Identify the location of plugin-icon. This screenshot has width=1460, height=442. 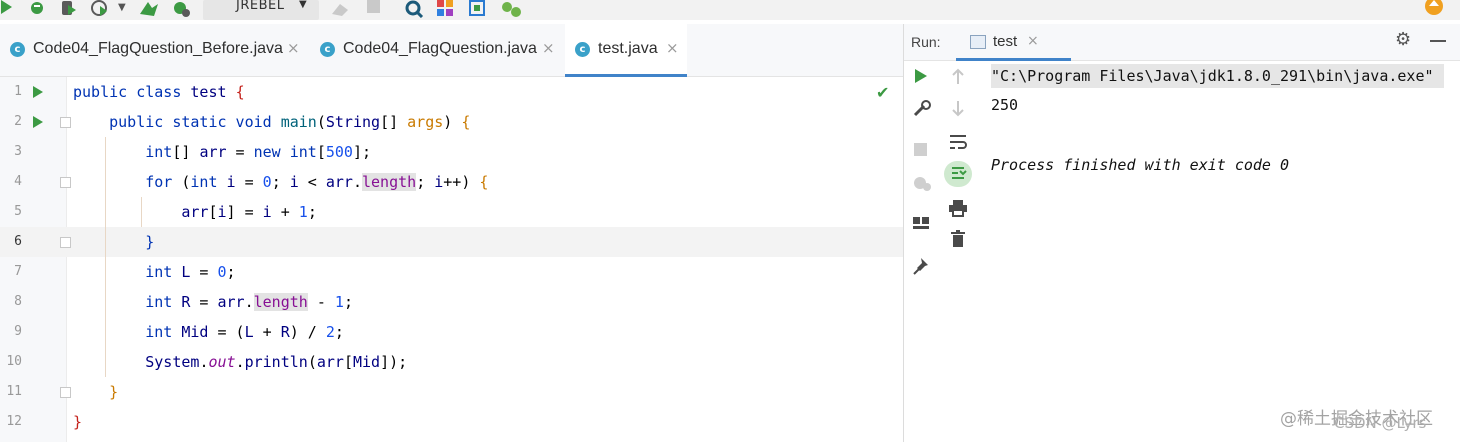
(446, 9).